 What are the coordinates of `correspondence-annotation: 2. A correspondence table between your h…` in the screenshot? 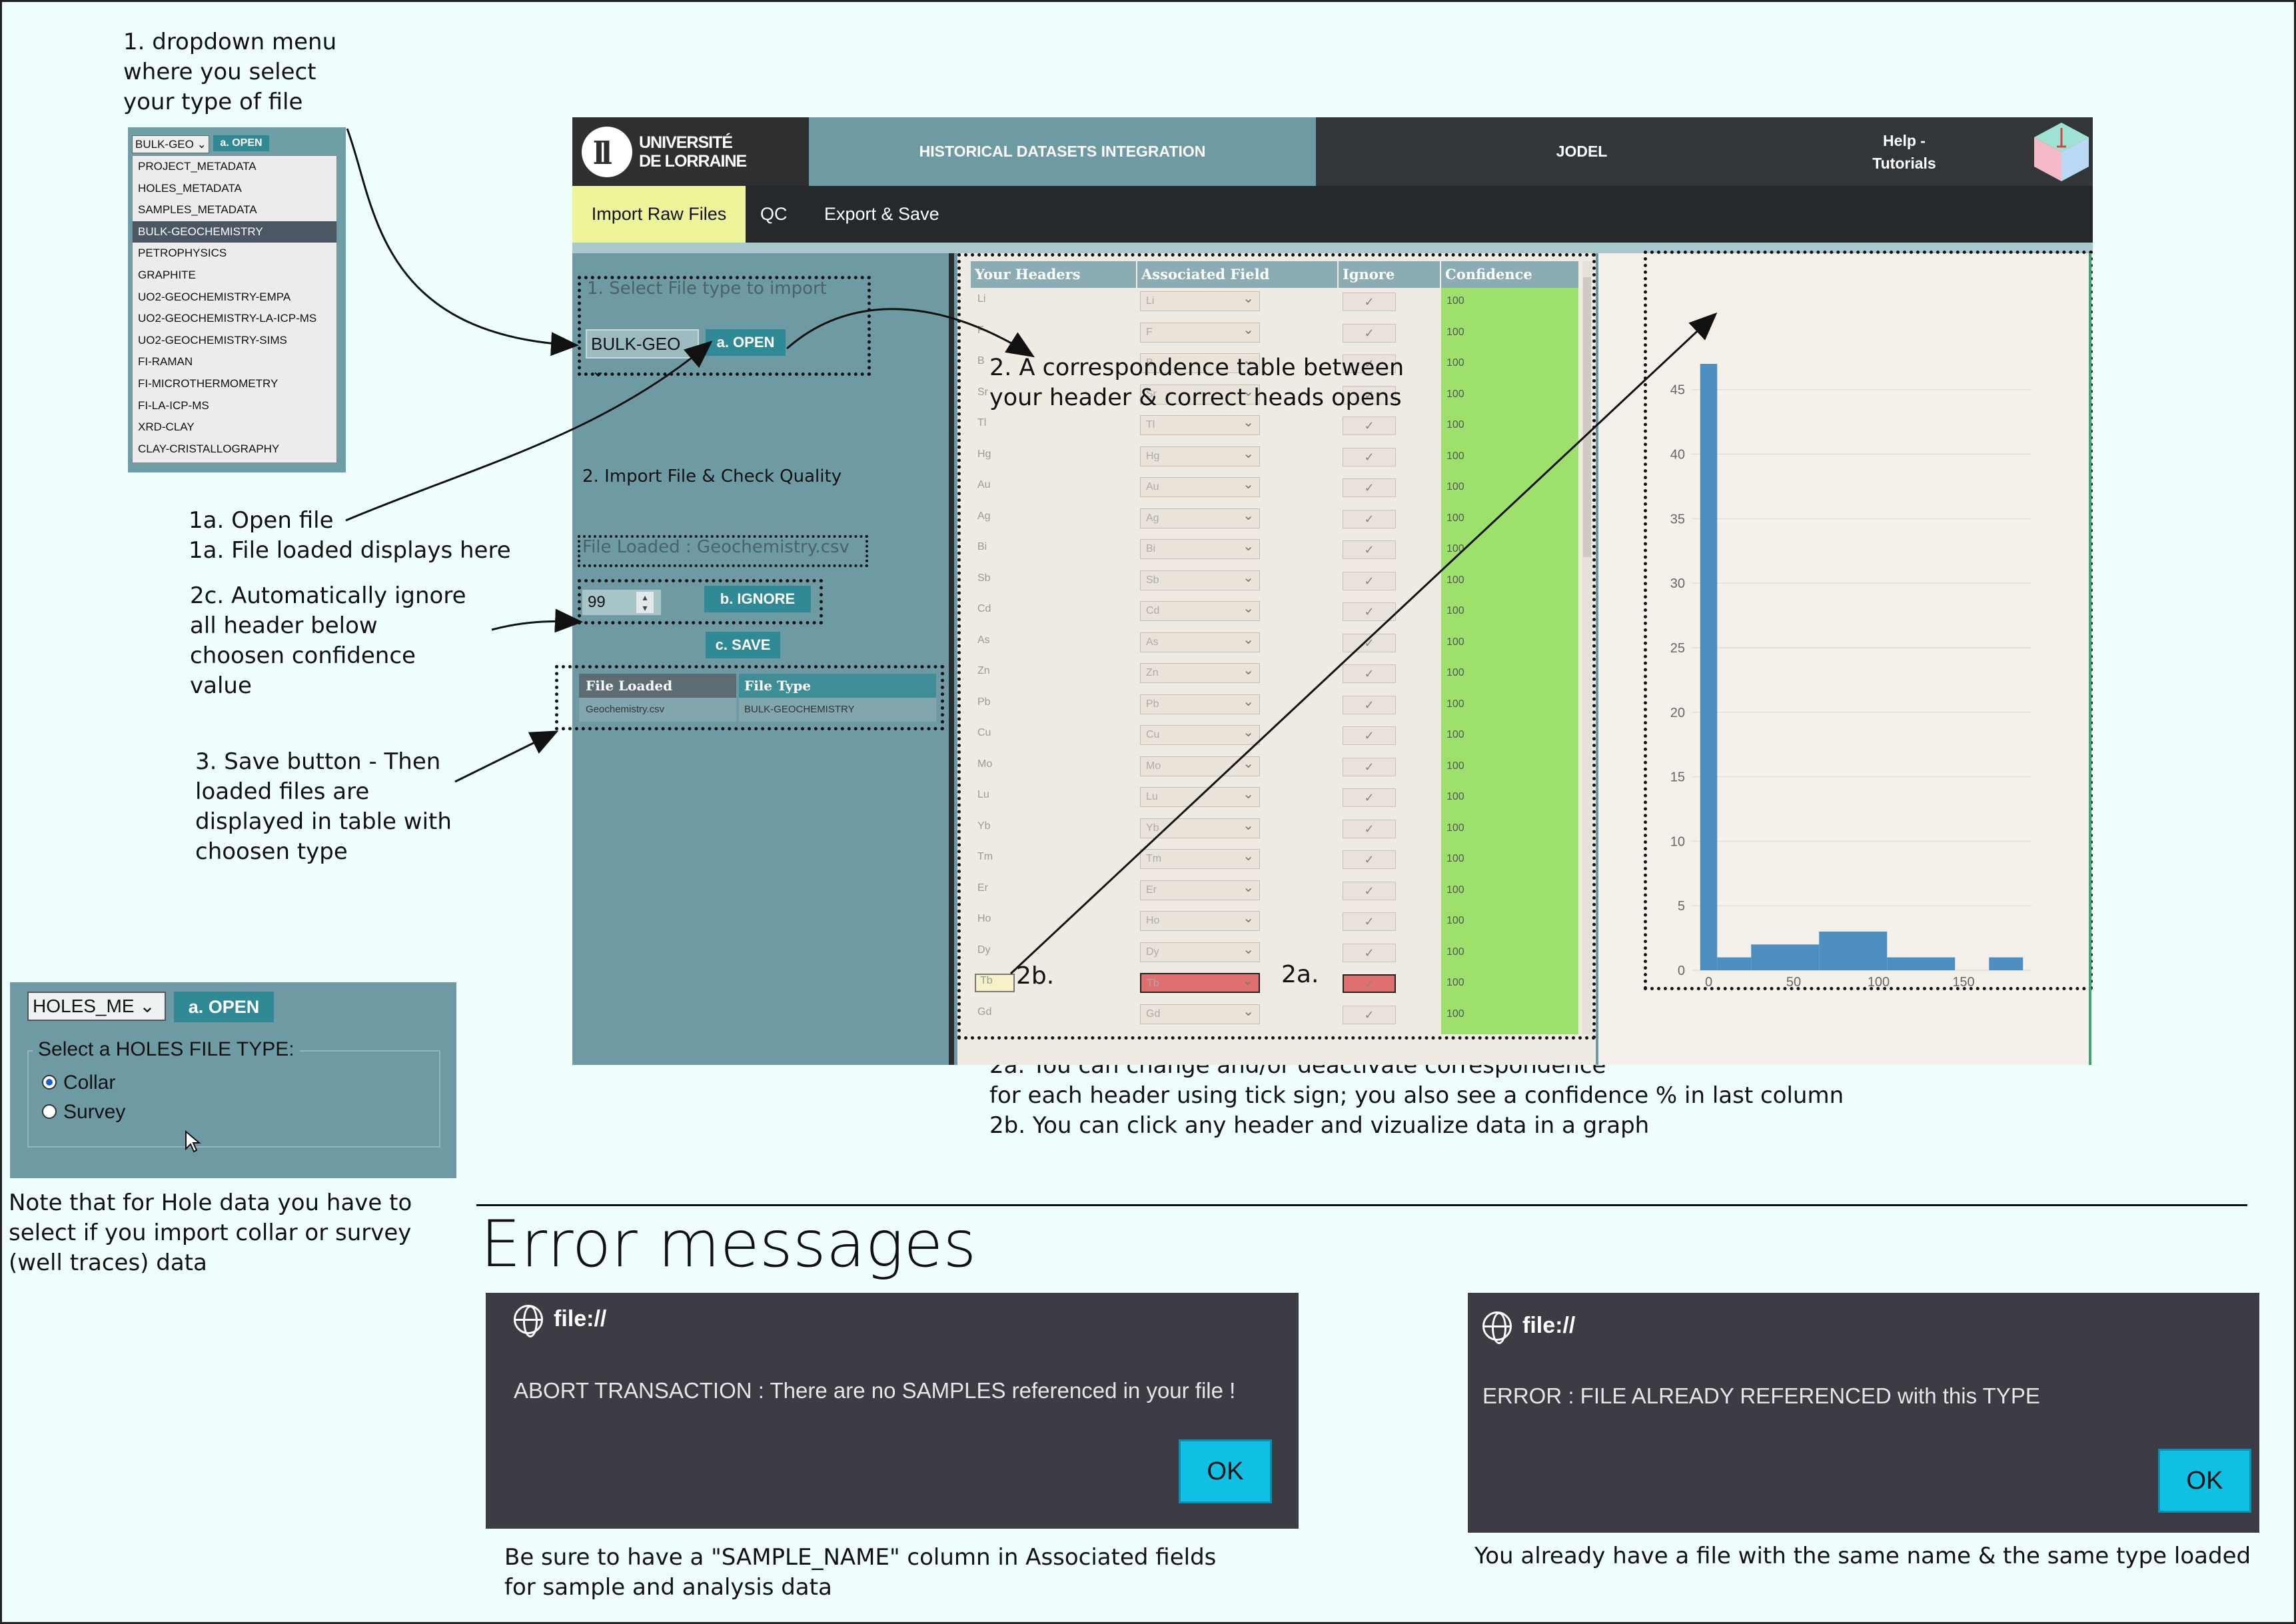 It's located at (1197, 383).